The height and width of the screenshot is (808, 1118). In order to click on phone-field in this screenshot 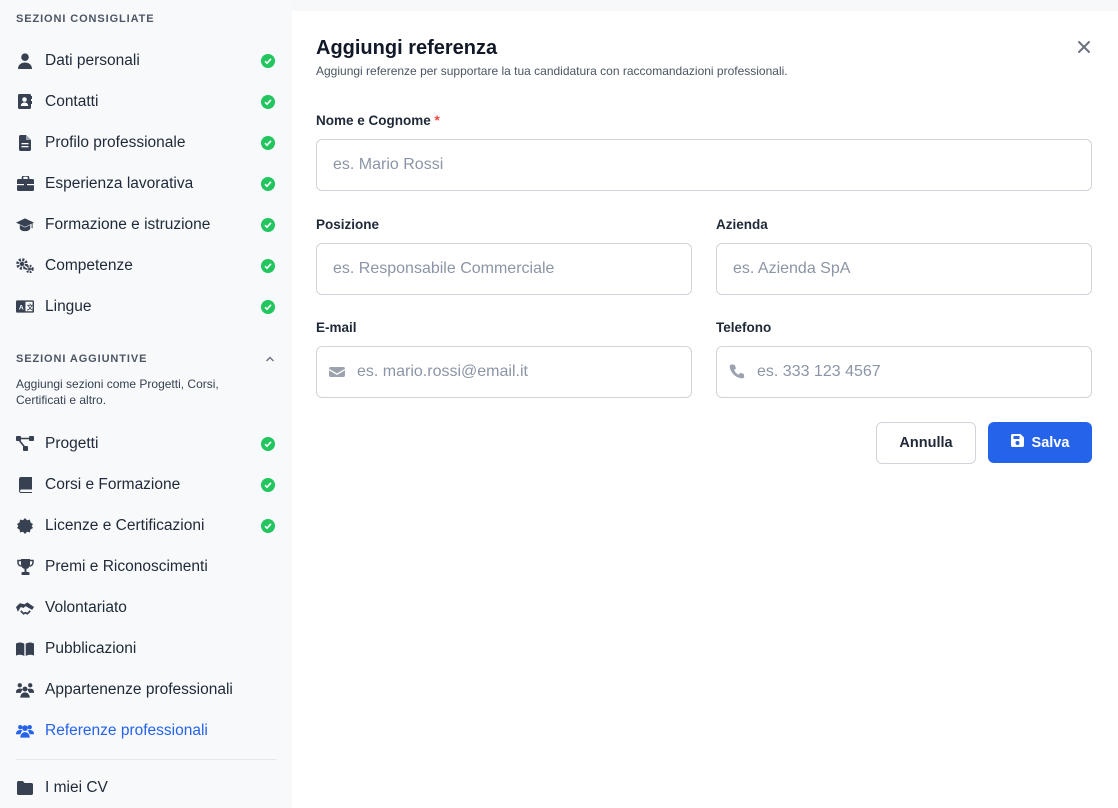, I will do `click(904, 372)`.